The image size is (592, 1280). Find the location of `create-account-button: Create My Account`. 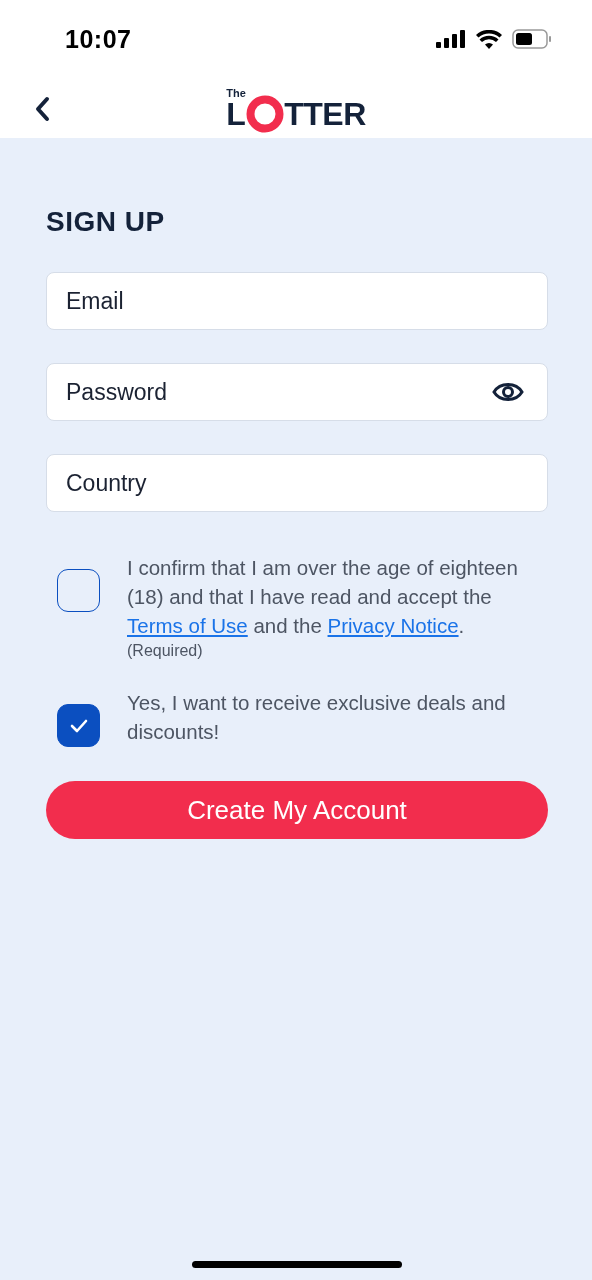

create-account-button: Create My Account is located at coordinates (297, 810).